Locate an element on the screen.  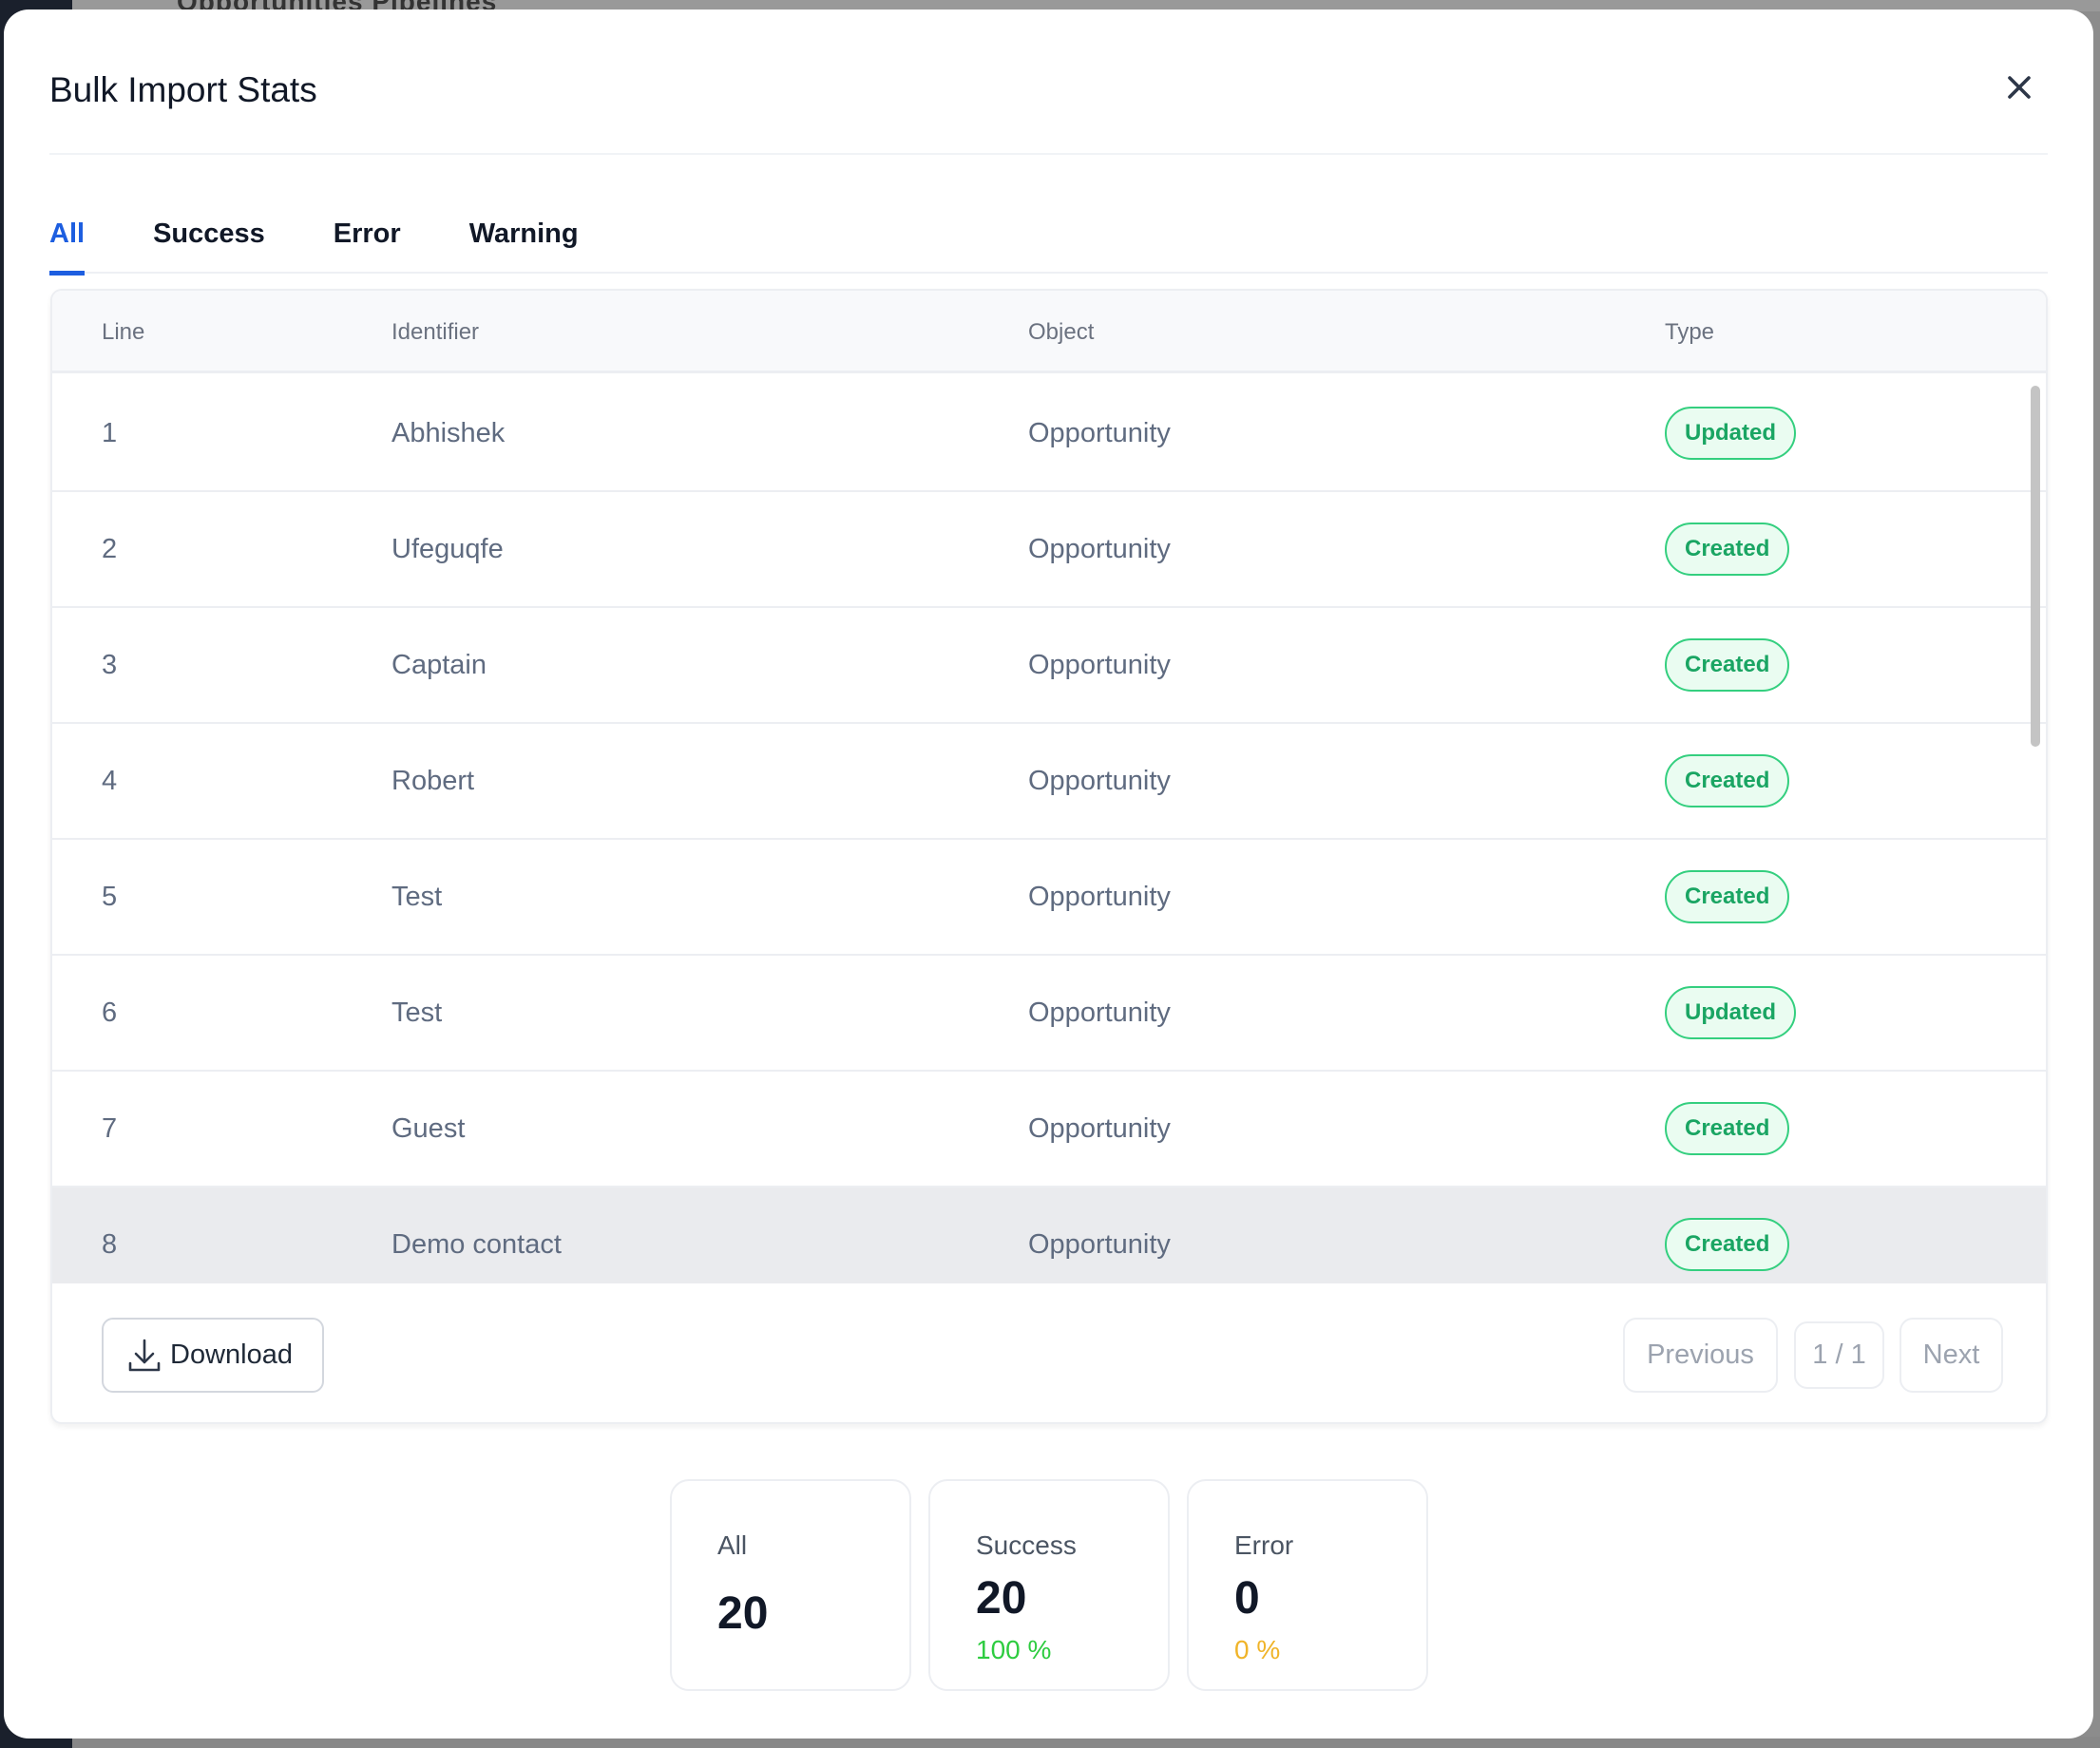
header-divider is located at coordinates (1048, 154).